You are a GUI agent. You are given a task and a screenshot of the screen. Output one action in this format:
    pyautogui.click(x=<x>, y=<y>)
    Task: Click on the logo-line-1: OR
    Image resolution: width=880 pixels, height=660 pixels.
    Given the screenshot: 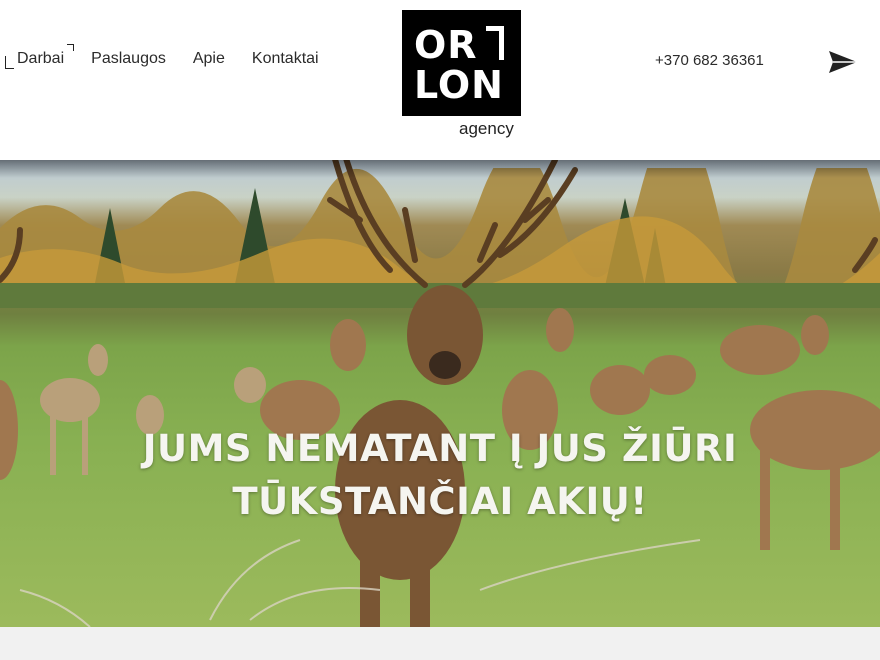 What is the action you would take?
    pyautogui.click(x=446, y=45)
    